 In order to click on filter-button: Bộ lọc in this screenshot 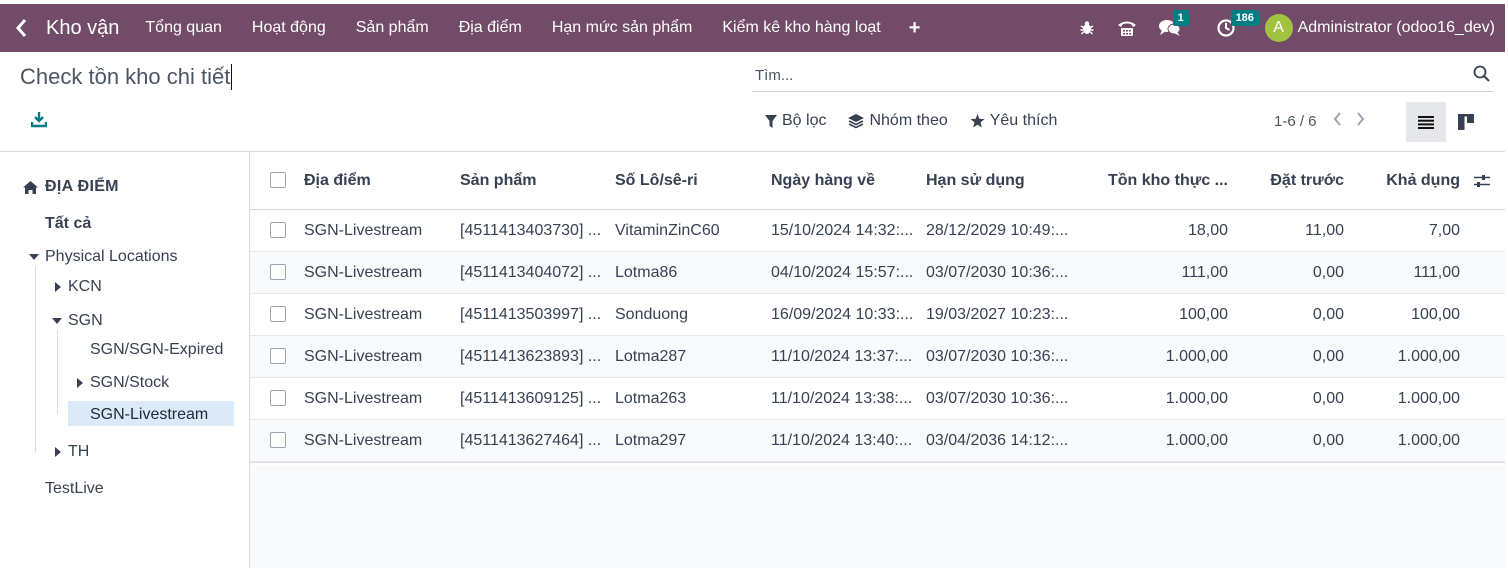, I will do `click(795, 121)`.